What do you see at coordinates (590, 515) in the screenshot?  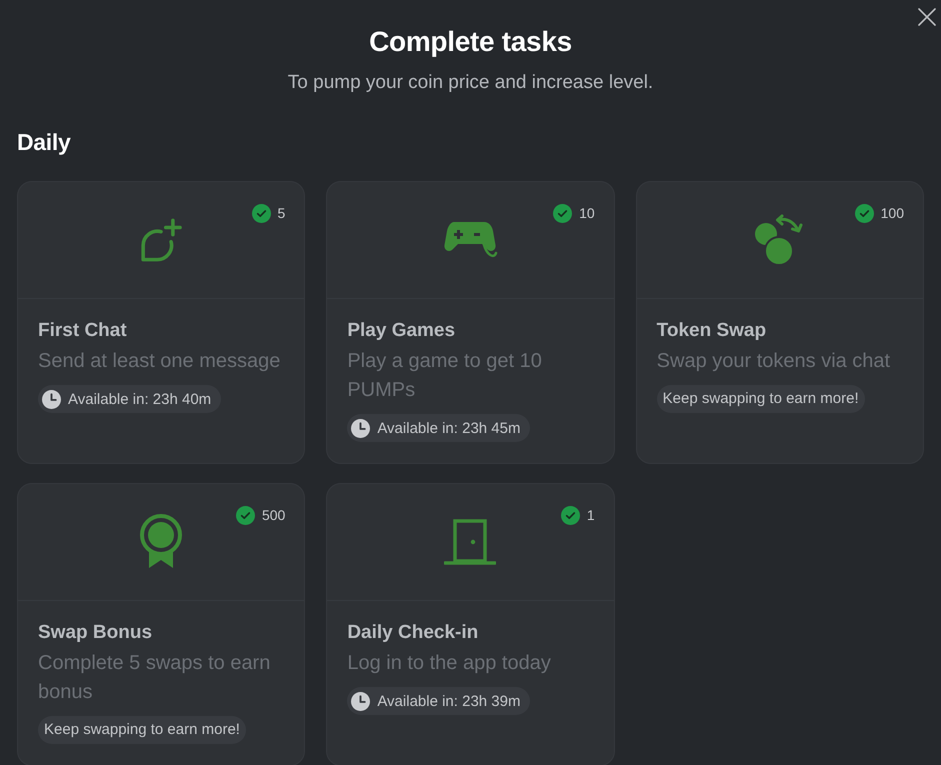 I see `reward-count: 1` at bounding box center [590, 515].